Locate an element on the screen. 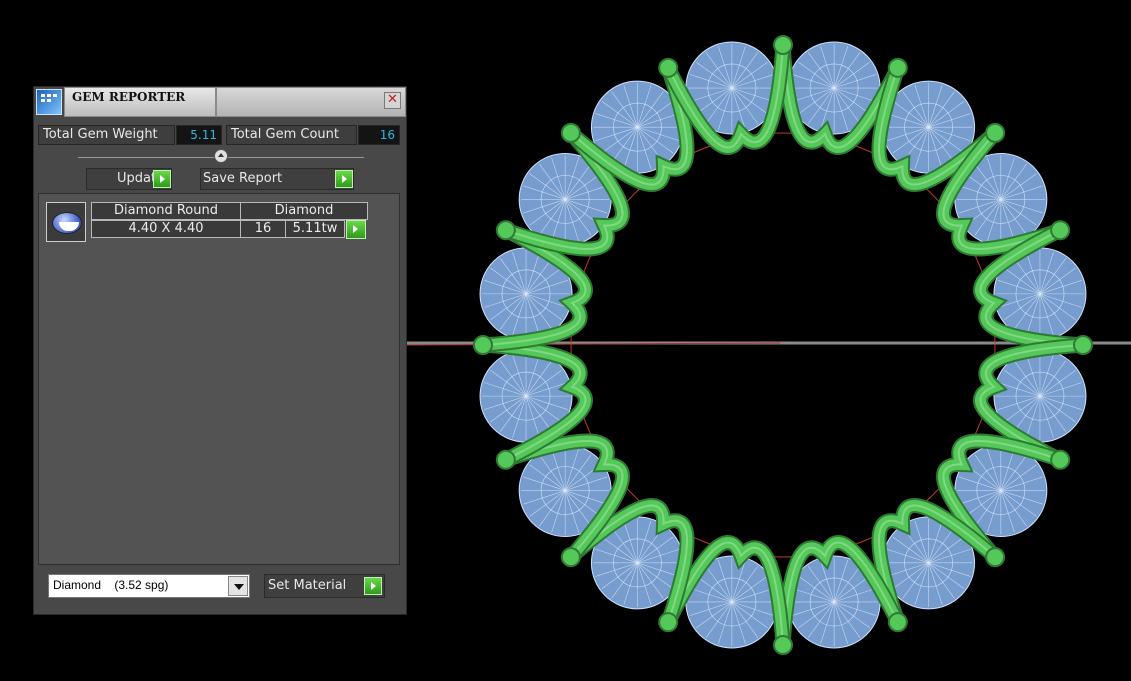 The width and height of the screenshot is (1131, 681). total-weight-label: Total Gem Weight is located at coordinates (106, 135).